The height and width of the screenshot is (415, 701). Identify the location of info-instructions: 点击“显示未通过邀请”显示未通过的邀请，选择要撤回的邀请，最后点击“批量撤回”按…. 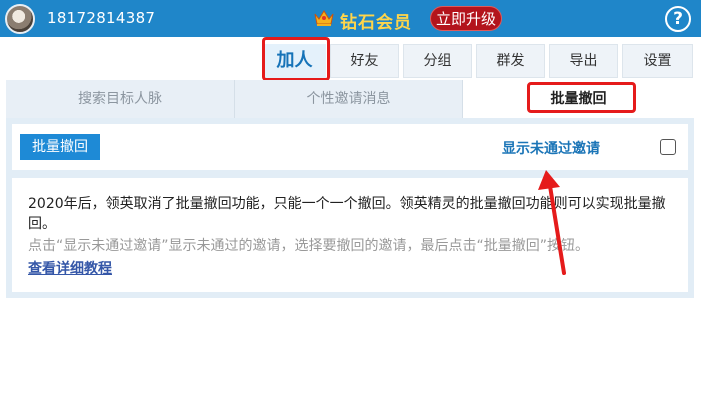
(309, 246).